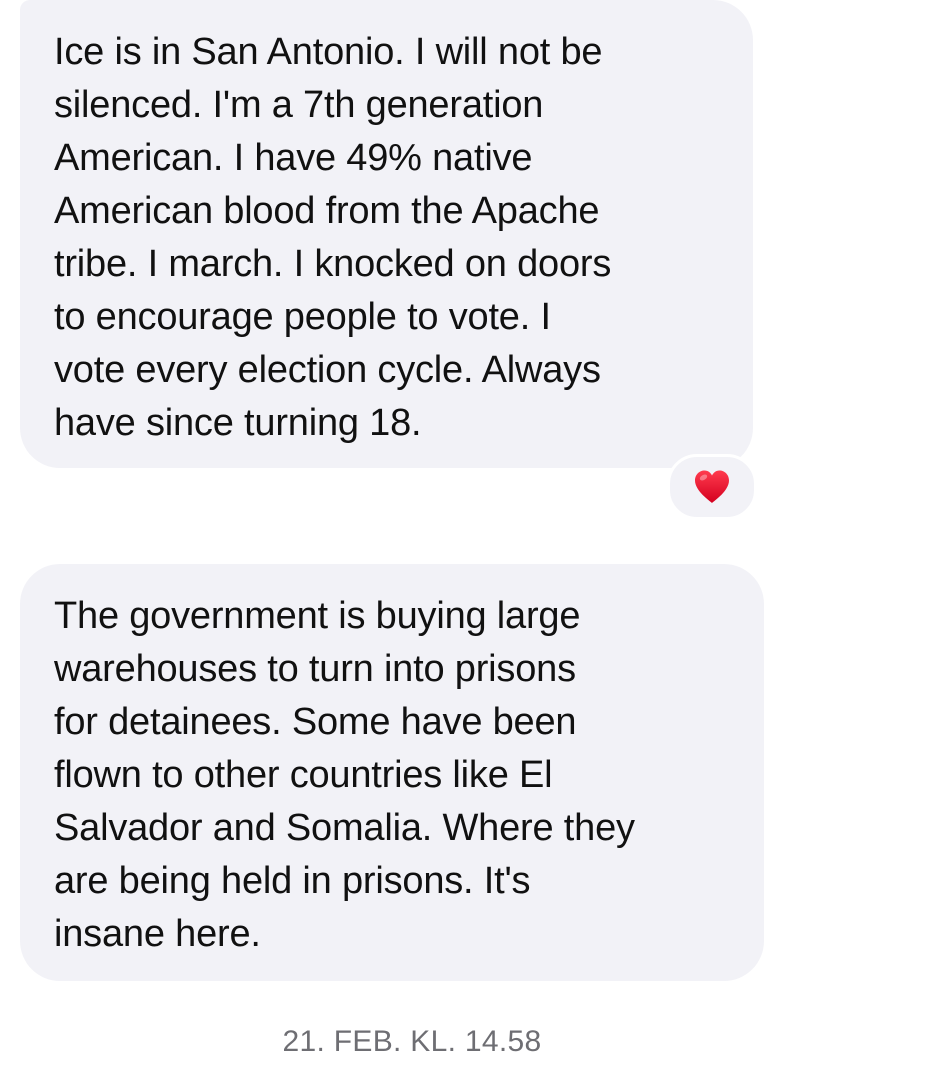 The width and height of the screenshot is (952, 1087). I want to click on message-reaction, so click(712, 487).